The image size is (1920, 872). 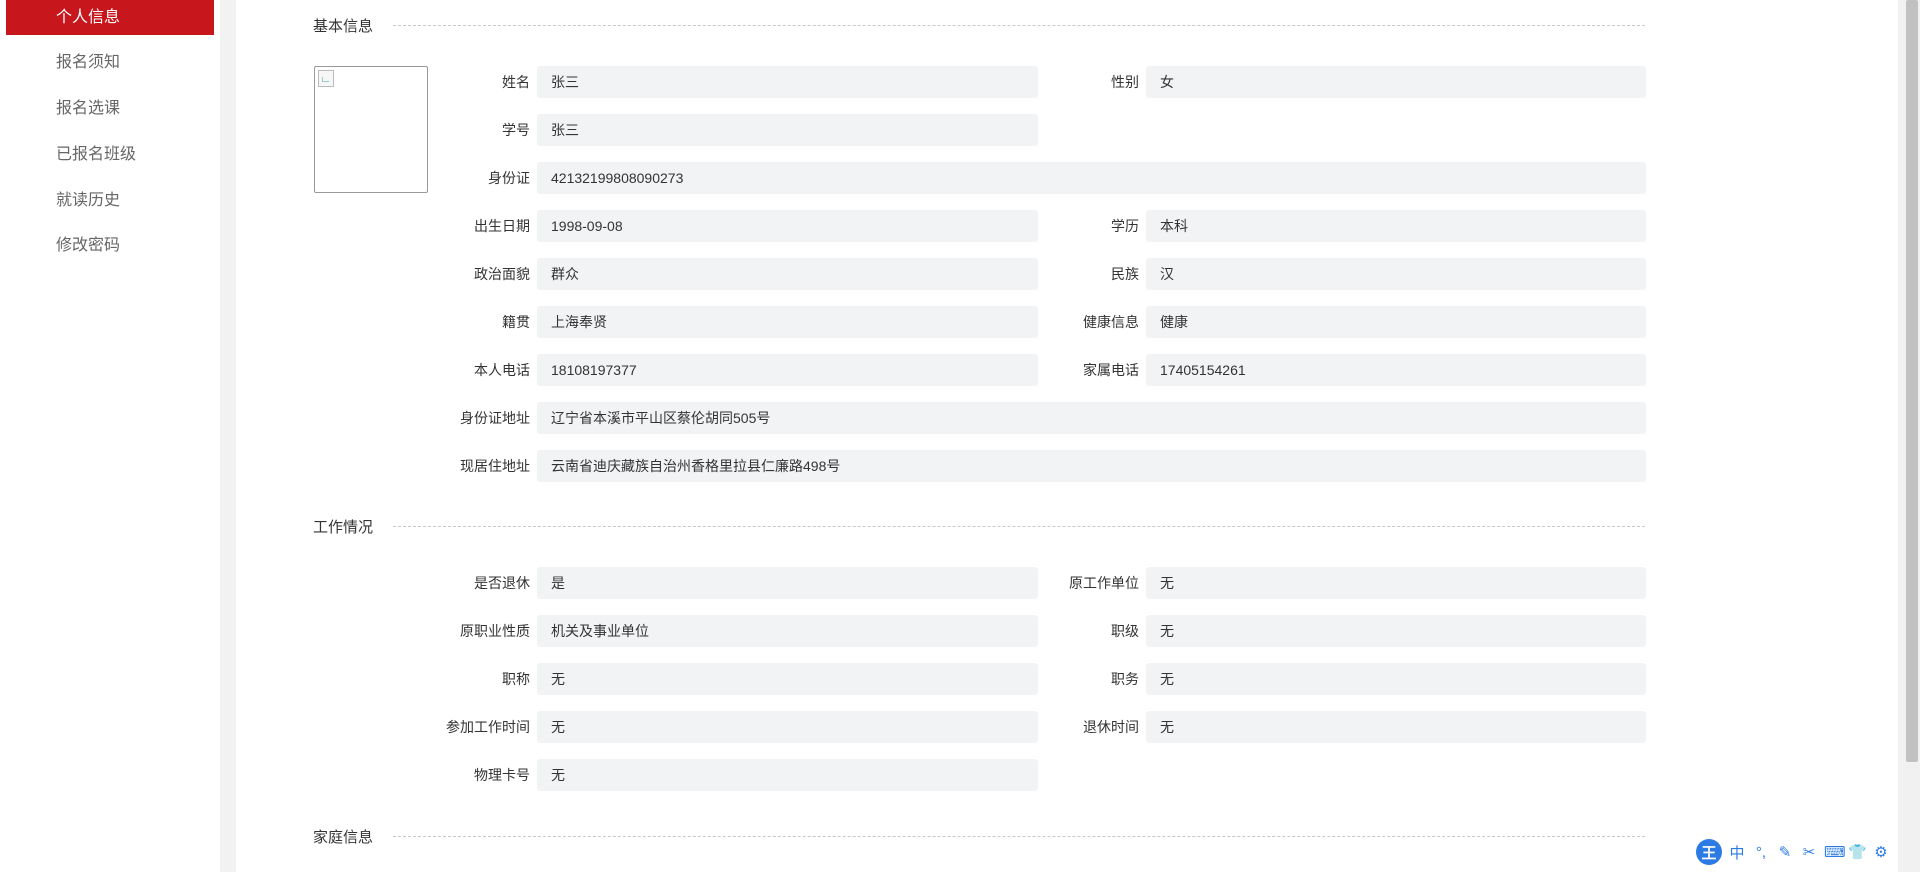 I want to click on ethnicity-field: 汉, so click(x=1396, y=274).